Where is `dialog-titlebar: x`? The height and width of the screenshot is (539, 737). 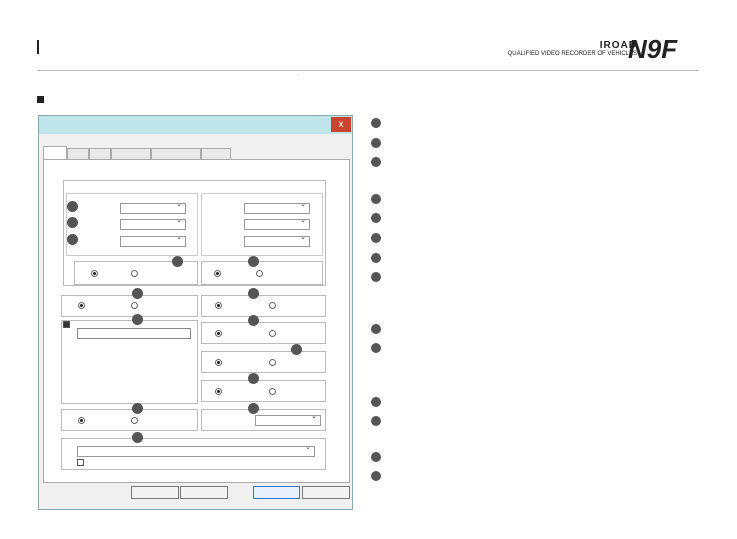 dialog-titlebar: x is located at coordinates (195, 125).